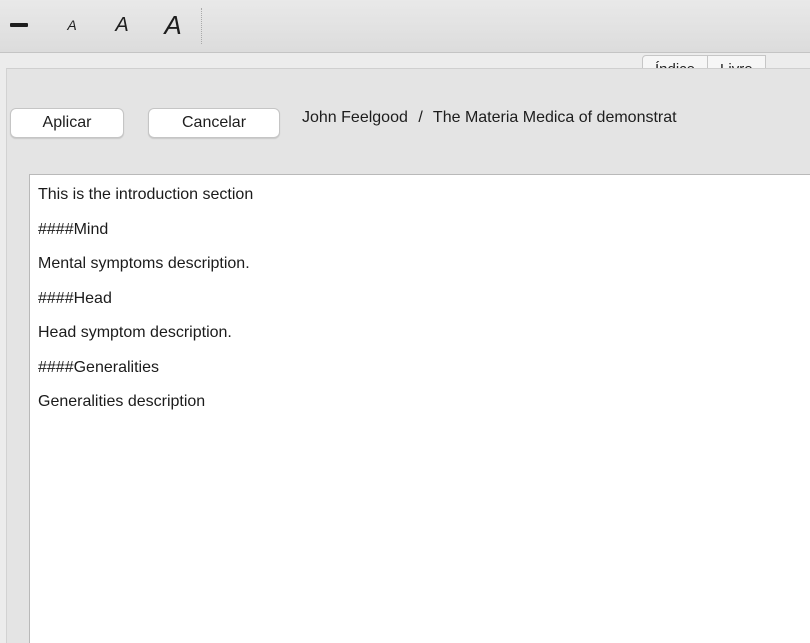 The width and height of the screenshot is (810, 643). I want to click on editor-line: Head symptom description., so click(135, 332).